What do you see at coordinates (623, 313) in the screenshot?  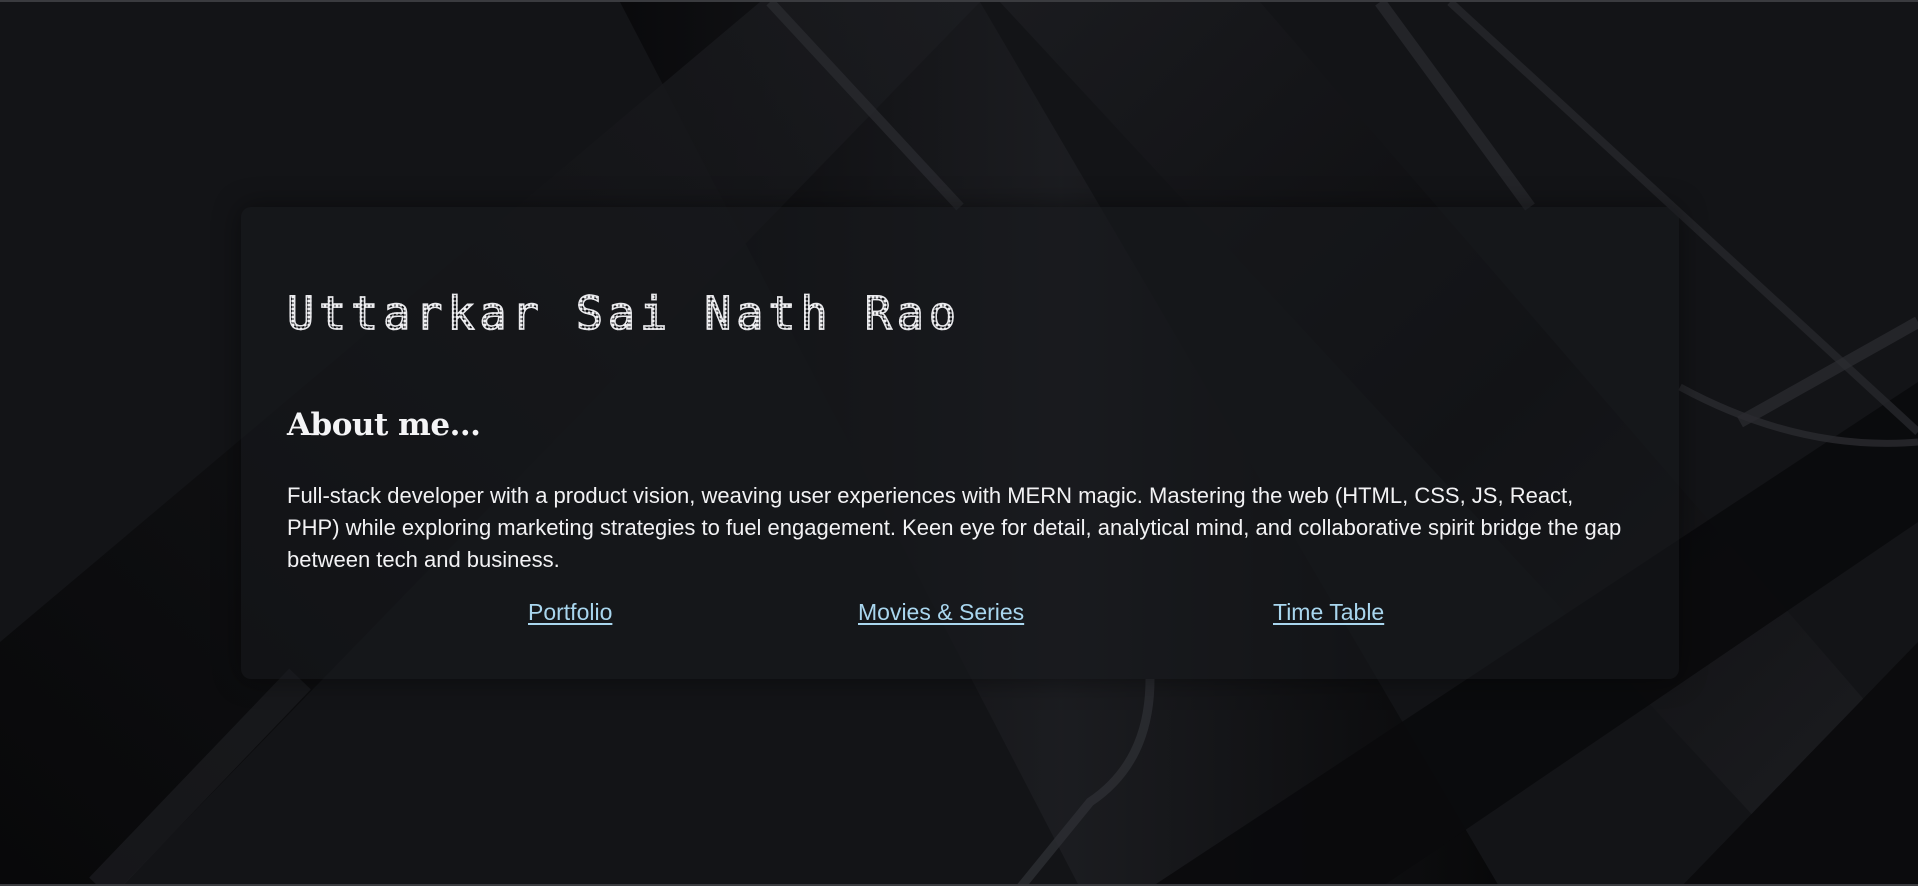 I see `page-title: Uttarkar Sai Nath Rao` at bounding box center [623, 313].